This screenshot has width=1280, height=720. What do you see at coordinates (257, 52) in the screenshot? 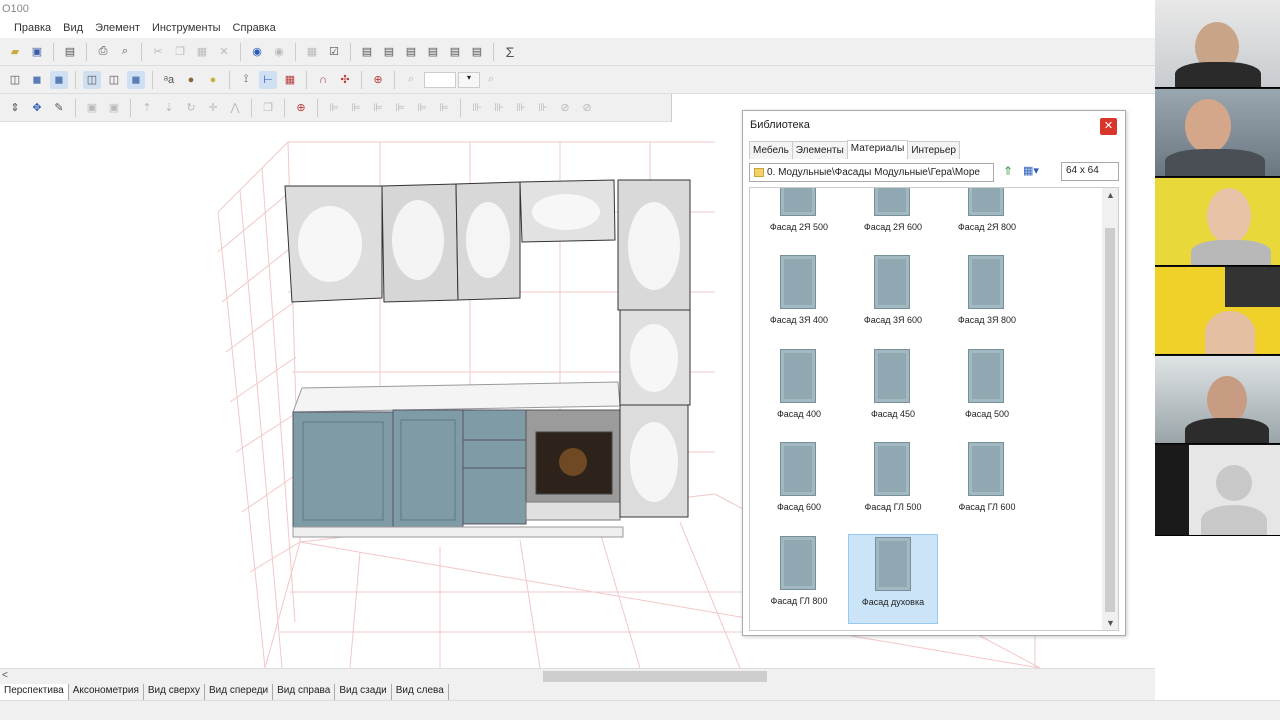
I see `undo-icon: ◉` at bounding box center [257, 52].